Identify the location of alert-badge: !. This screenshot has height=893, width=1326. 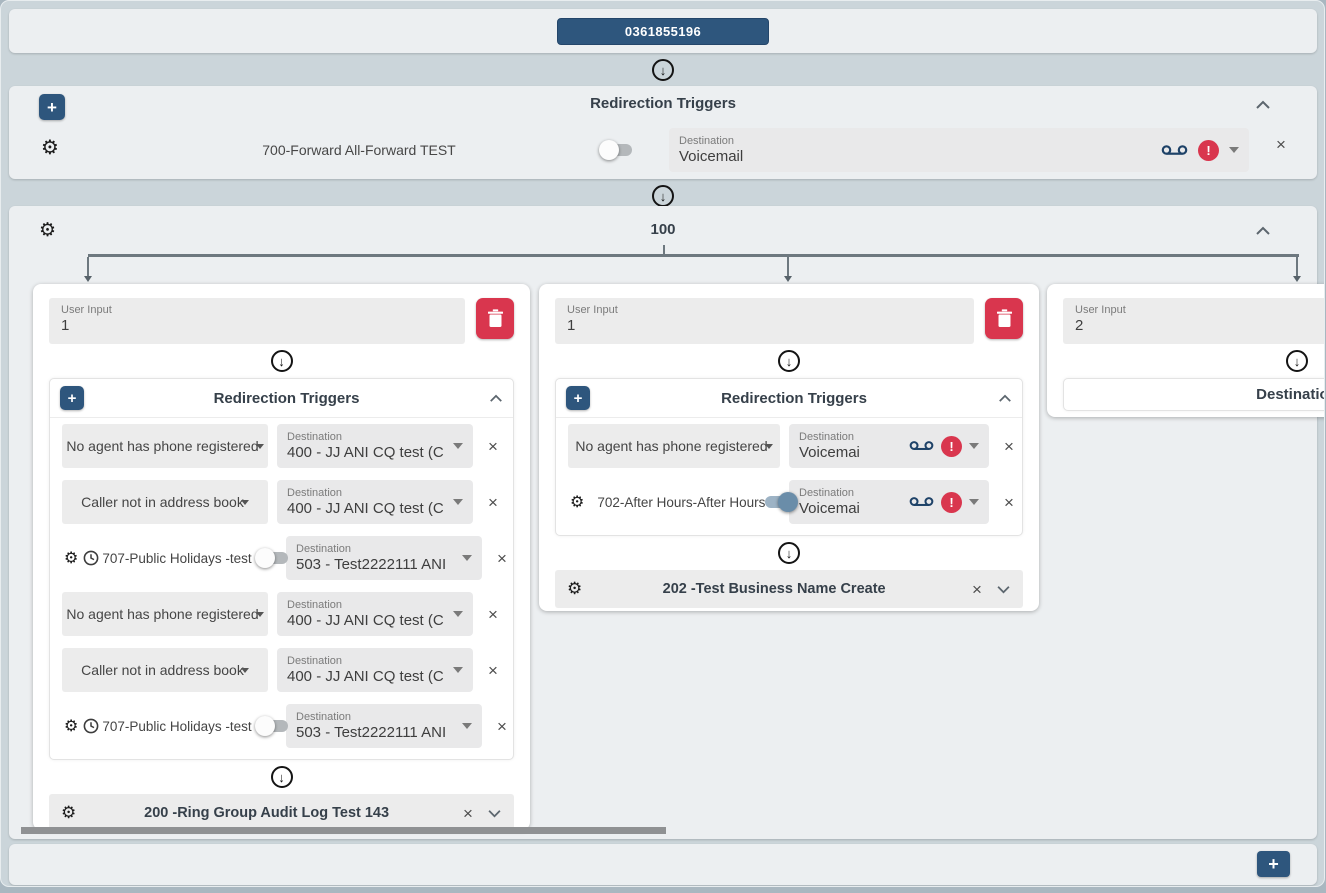
(951, 446).